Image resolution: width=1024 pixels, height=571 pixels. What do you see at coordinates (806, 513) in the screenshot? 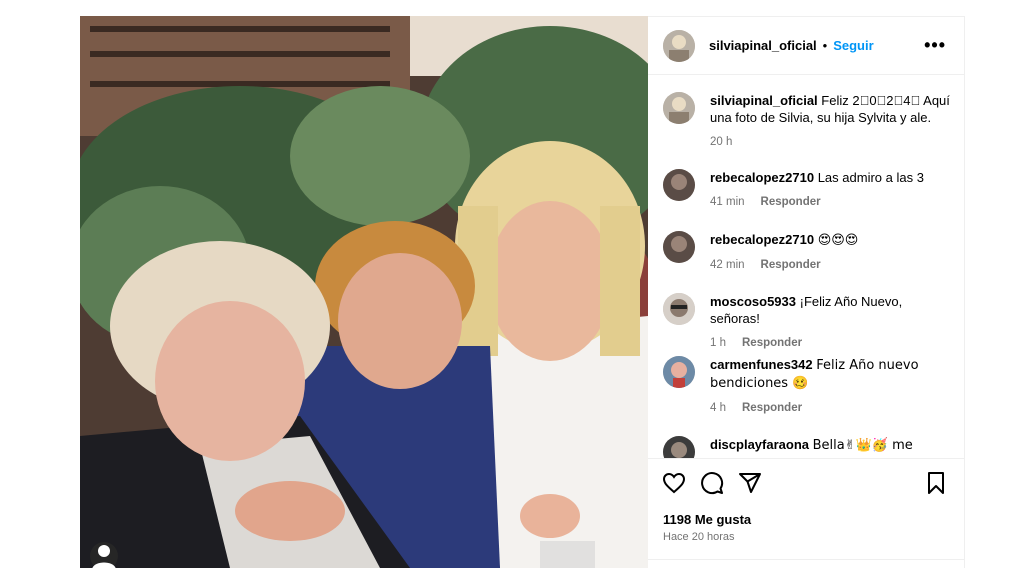
I see `post-actions: 1198 Me gusta Hace 20 horas` at bounding box center [806, 513].